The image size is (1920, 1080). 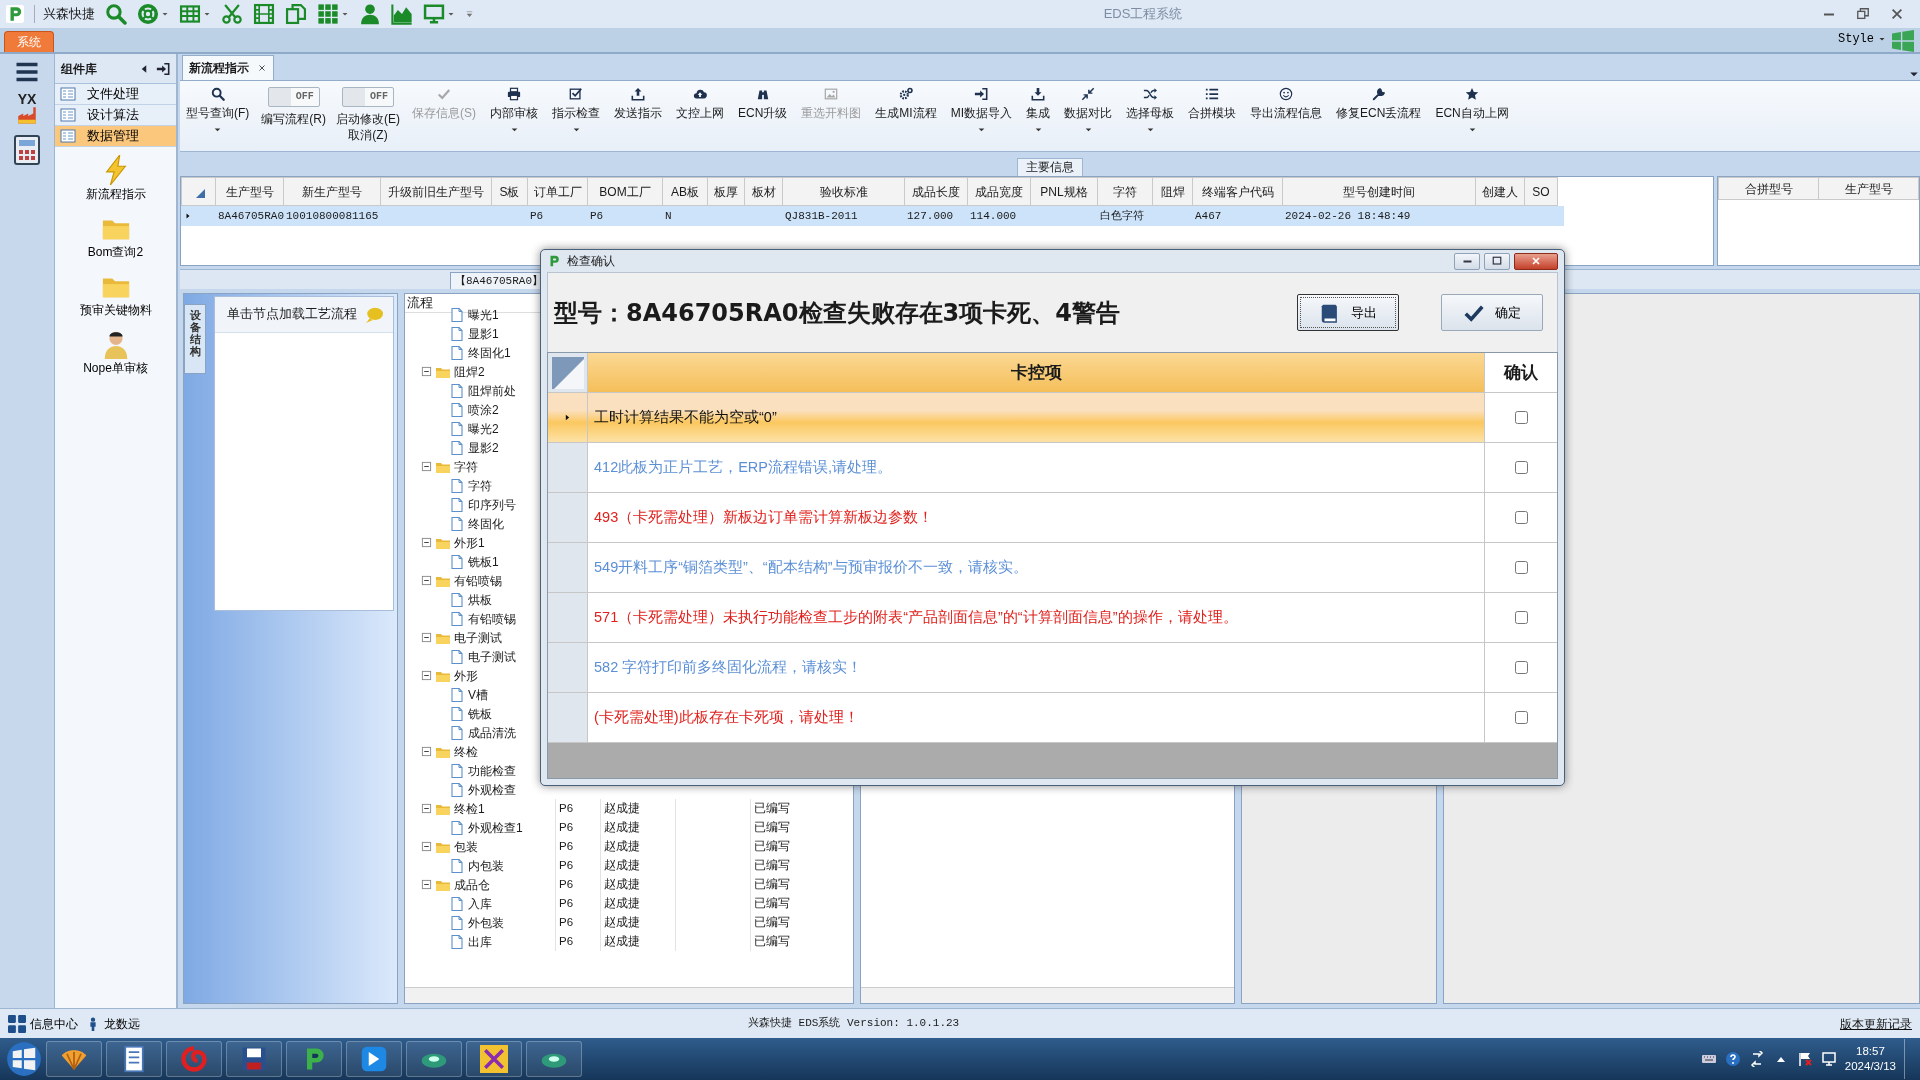 I want to click on check-item: 工时计算结果不能为空或“0”, so click(x=1036, y=417).